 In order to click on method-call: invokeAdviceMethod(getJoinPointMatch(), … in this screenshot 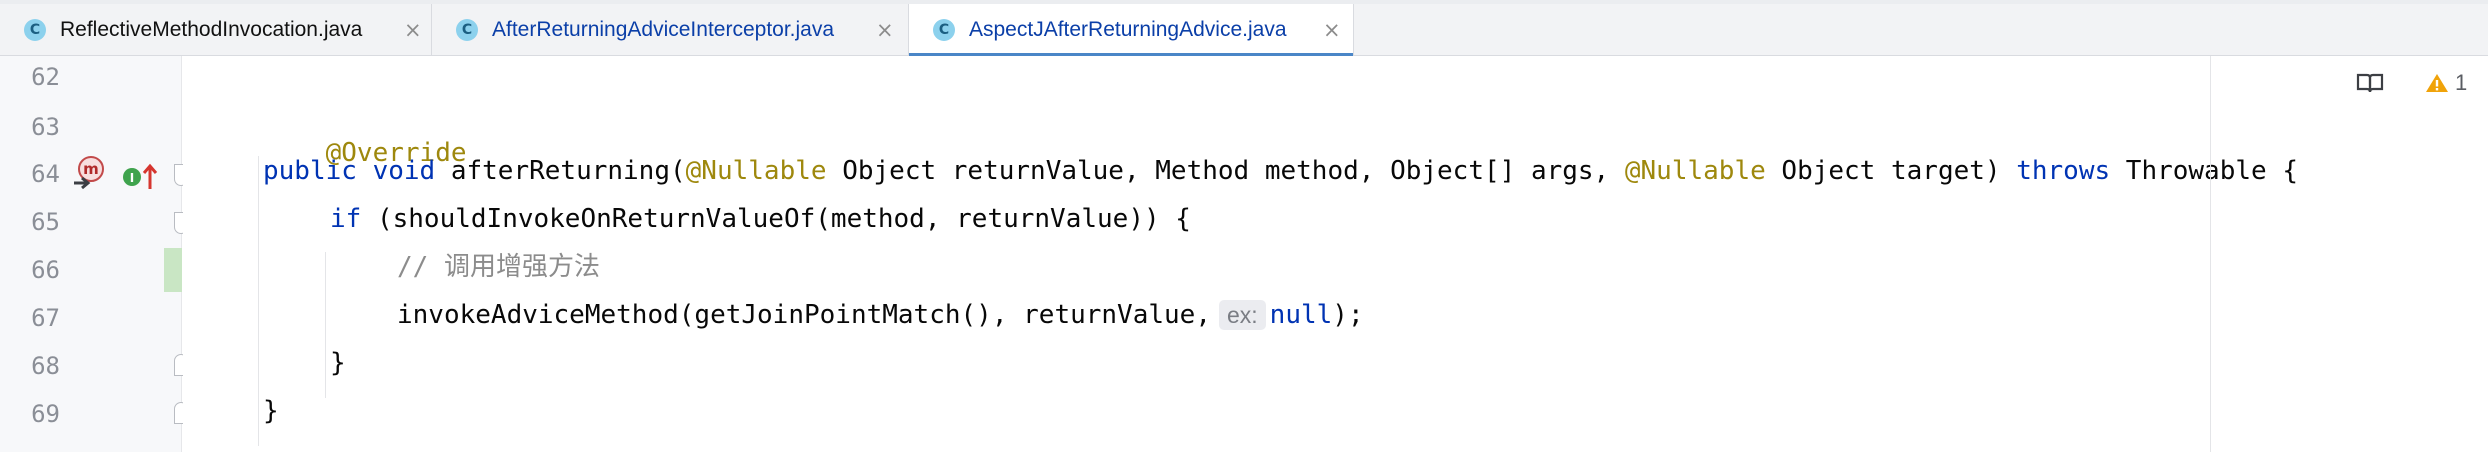, I will do `click(804, 315)`.